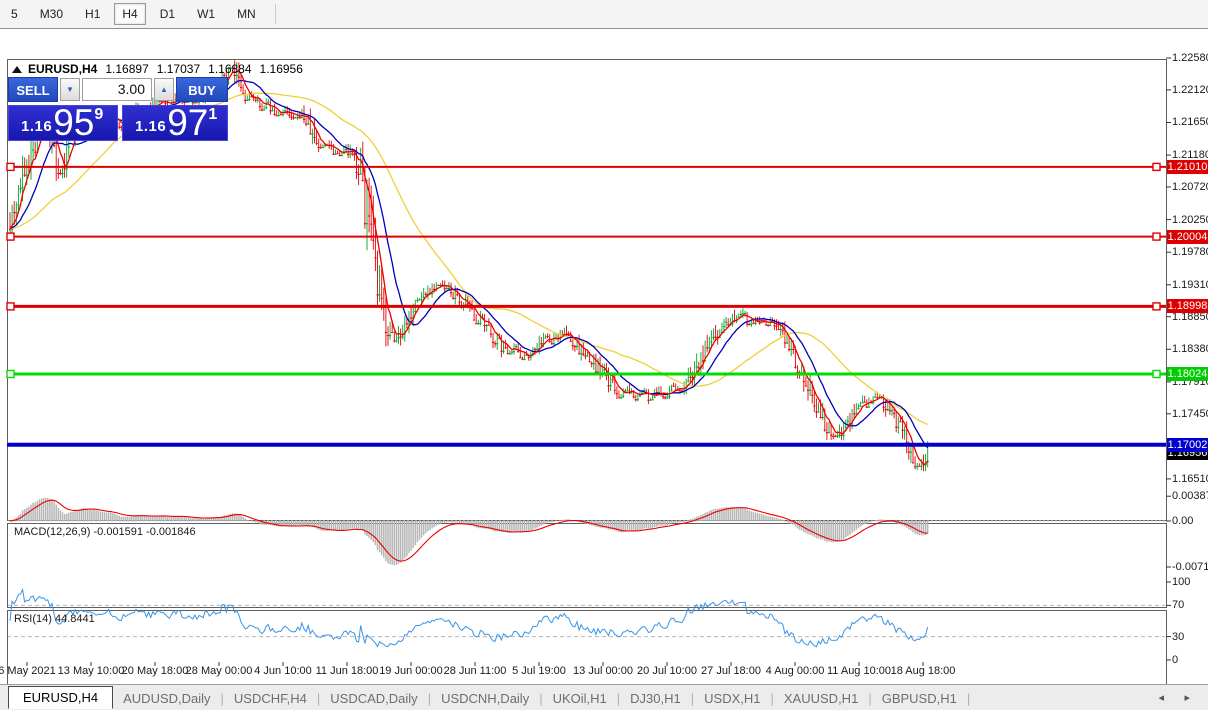 This screenshot has height=710, width=1208. I want to click on quote-high: 1.17037, so click(178, 69).